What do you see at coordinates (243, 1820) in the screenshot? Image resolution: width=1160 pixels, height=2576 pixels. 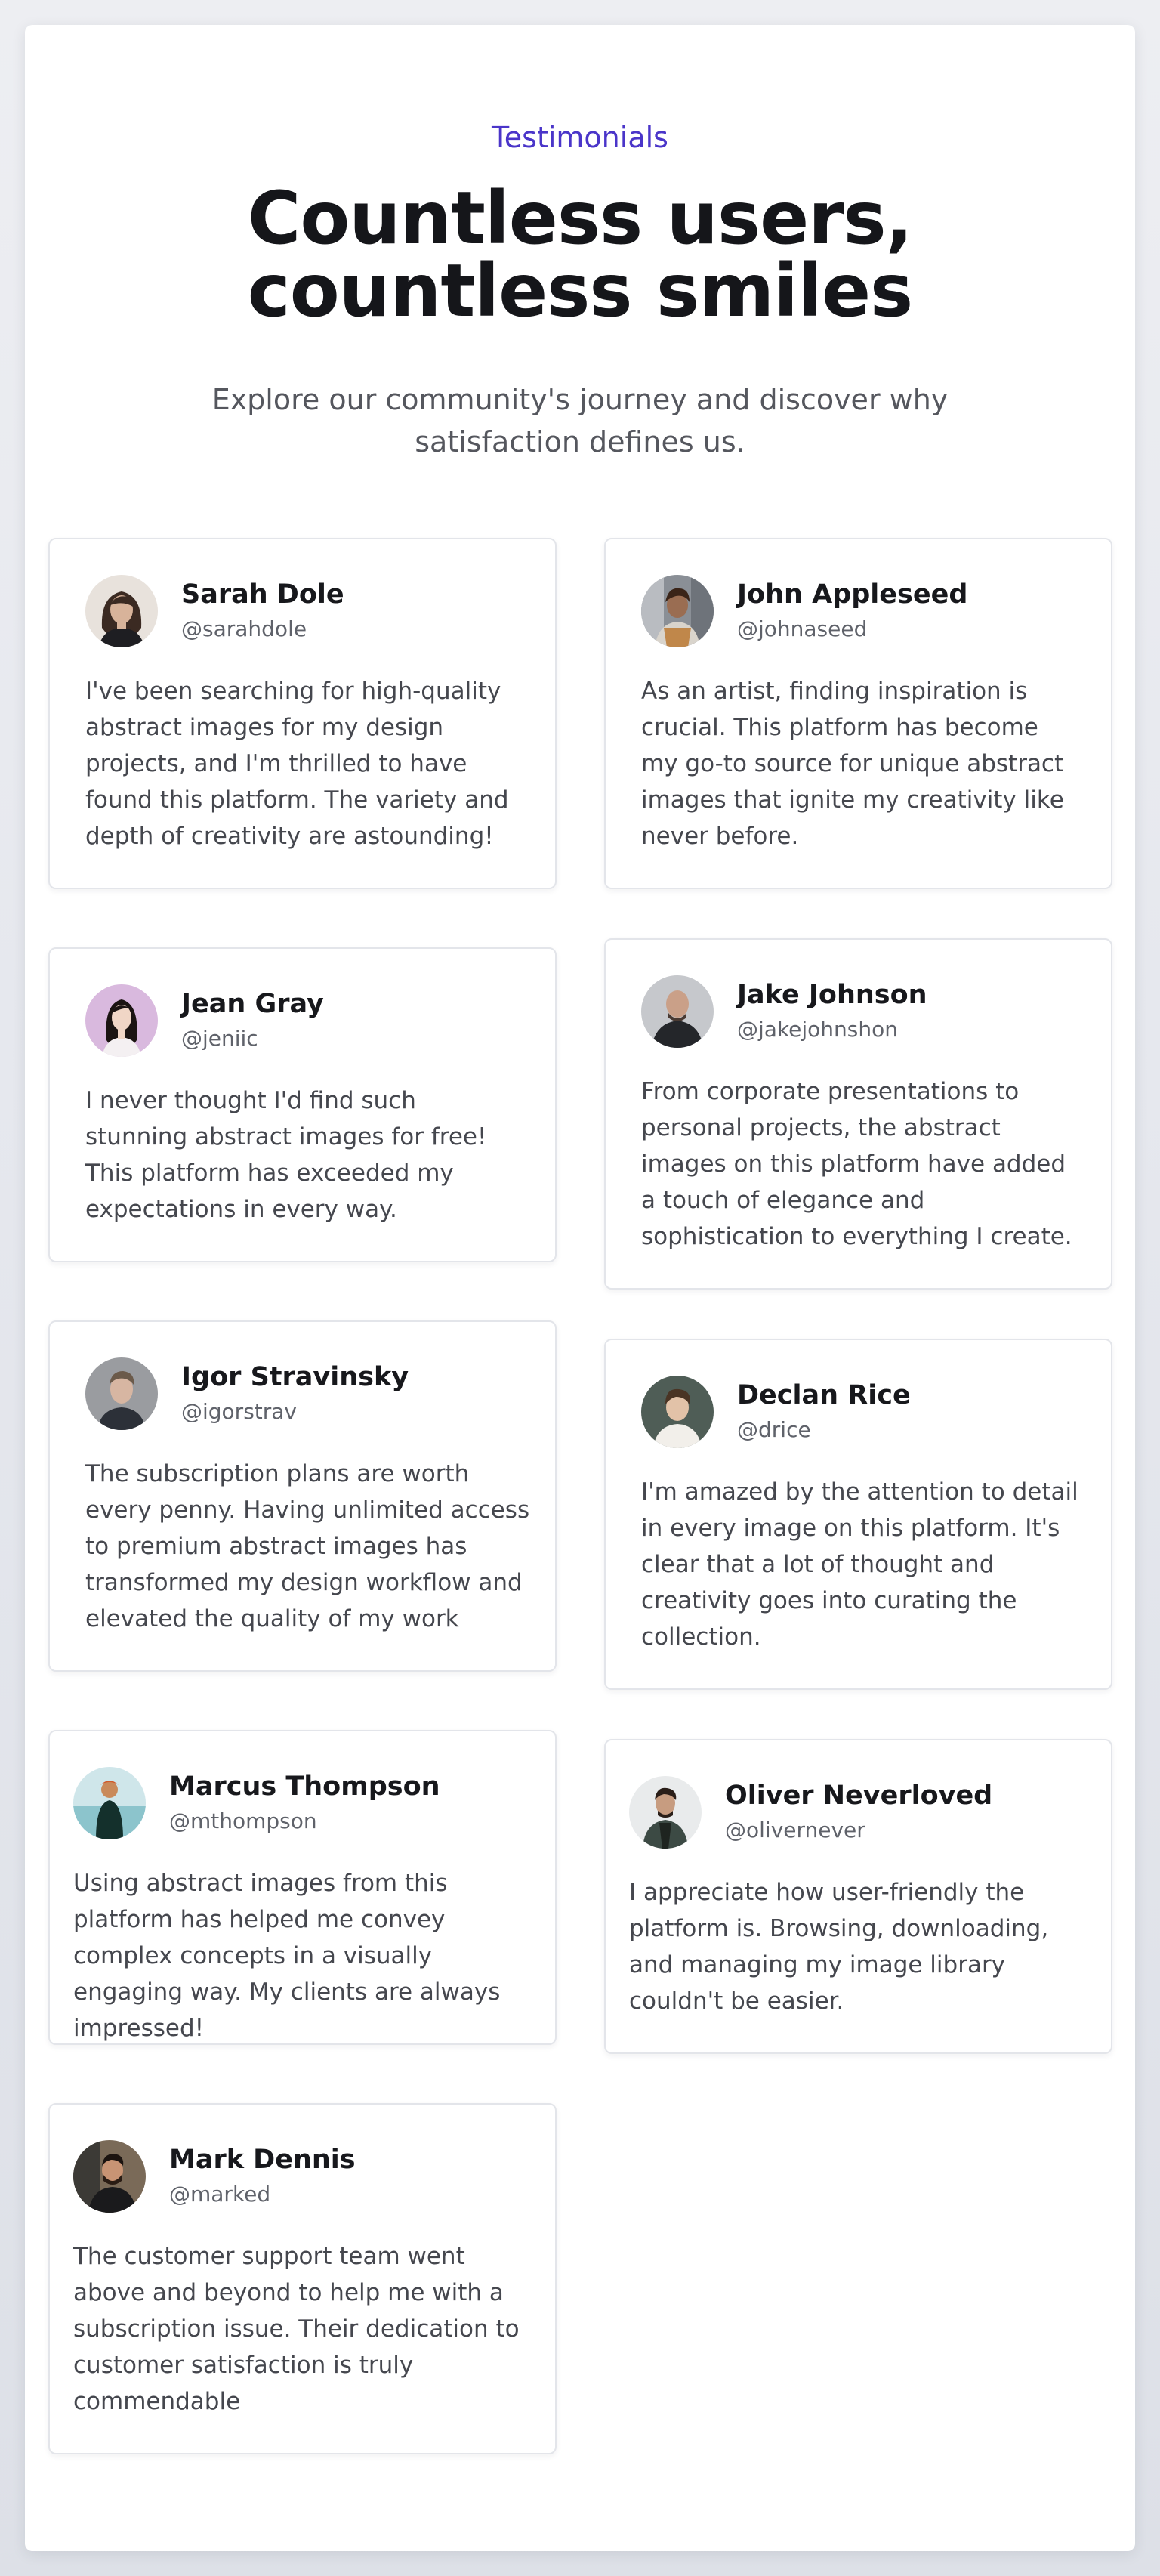 I see `user-handle: @mthompson` at bounding box center [243, 1820].